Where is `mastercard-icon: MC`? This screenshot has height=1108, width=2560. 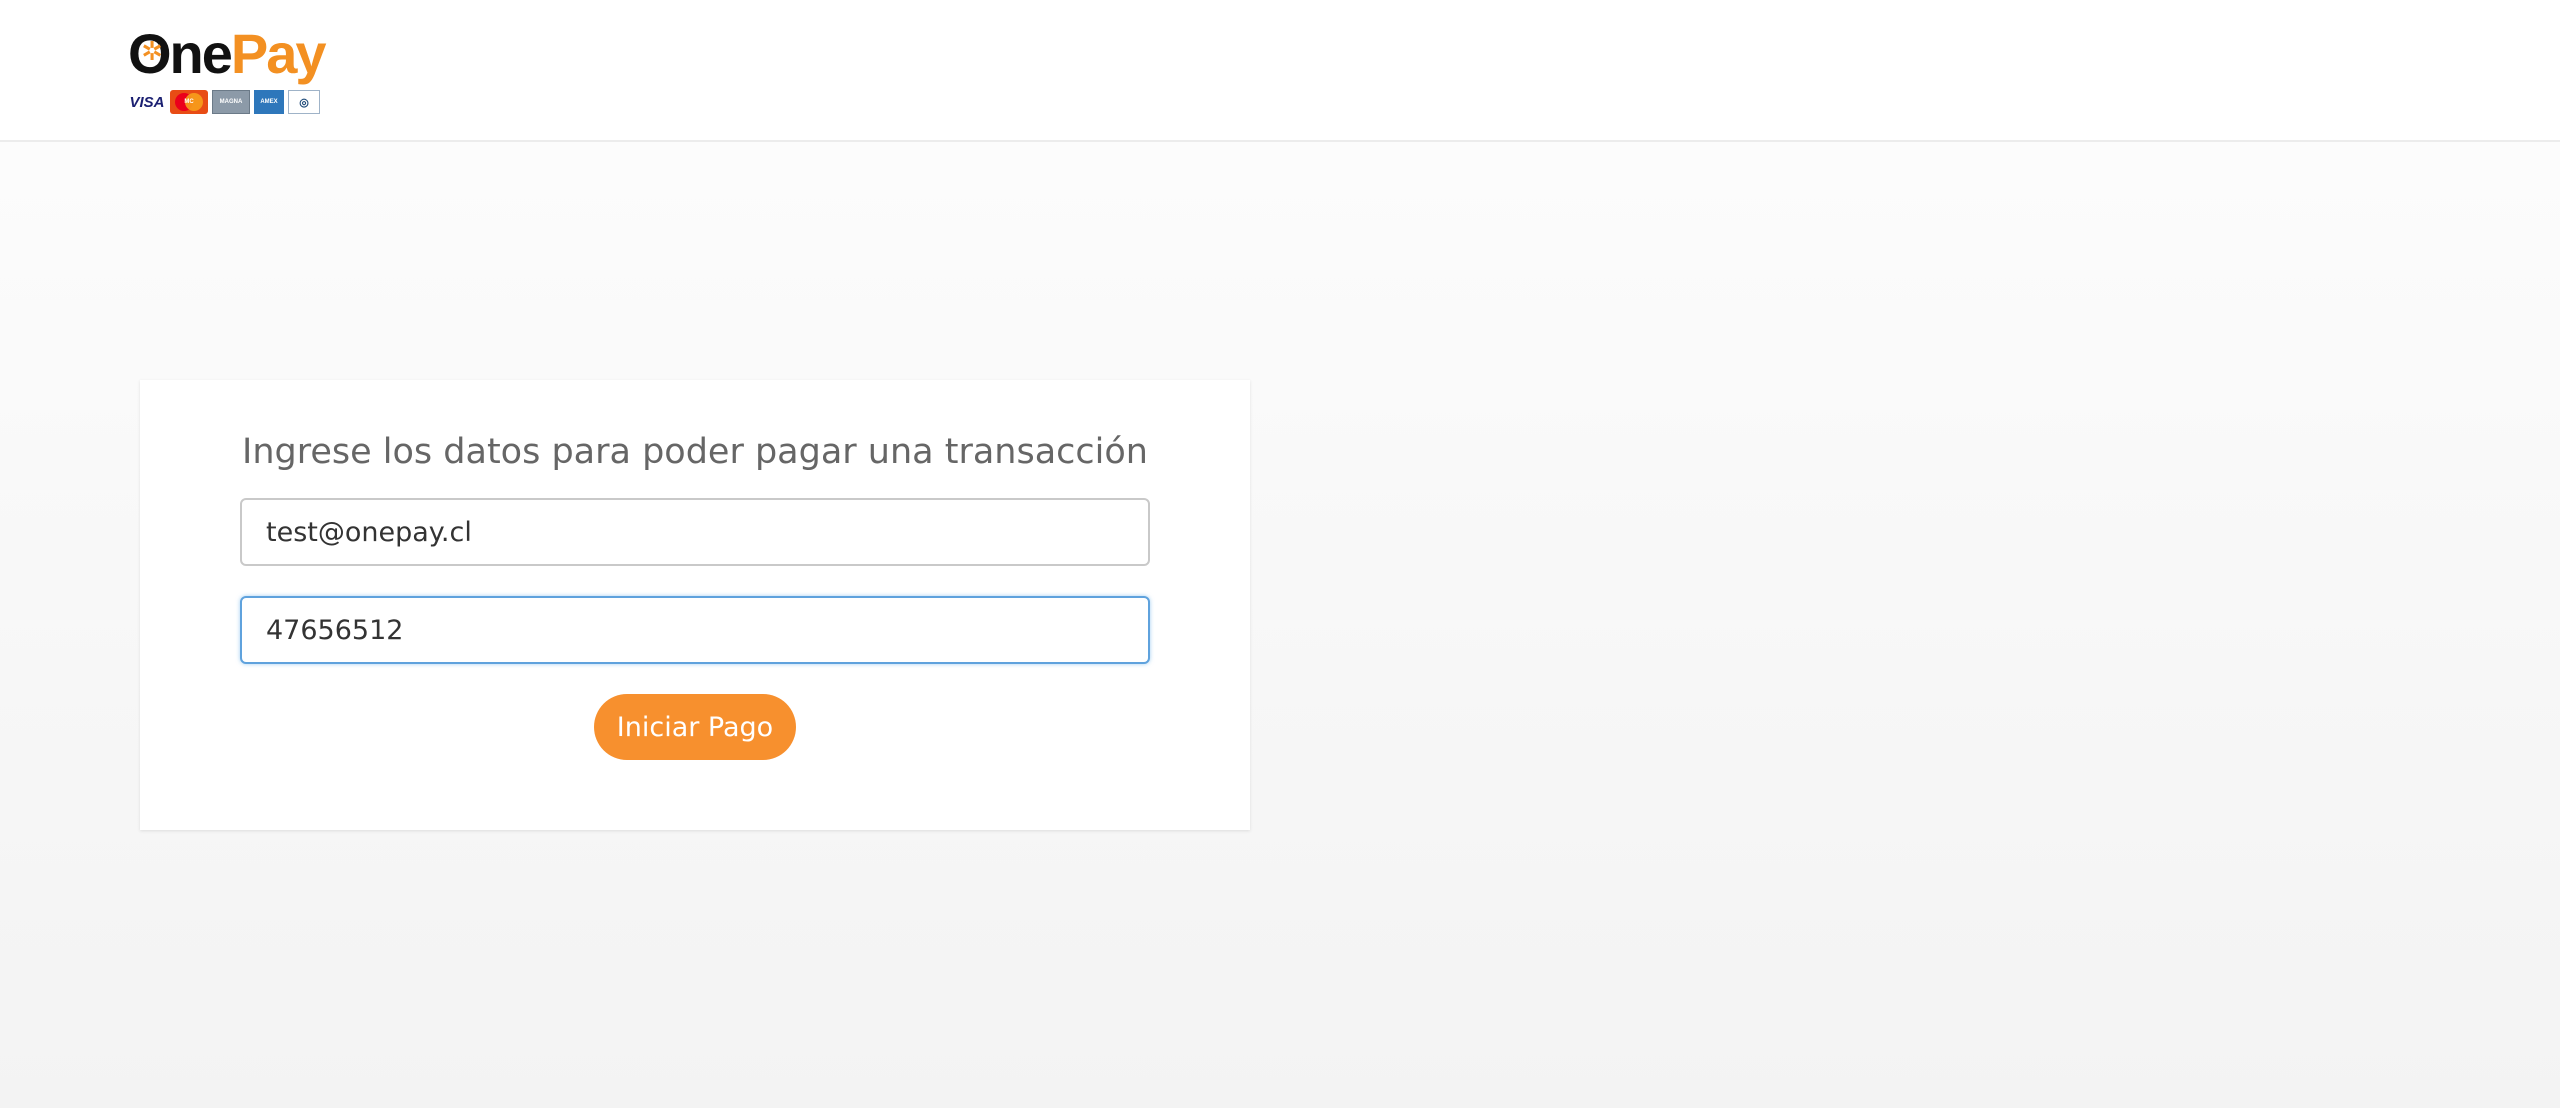
mastercard-icon: MC is located at coordinates (189, 102).